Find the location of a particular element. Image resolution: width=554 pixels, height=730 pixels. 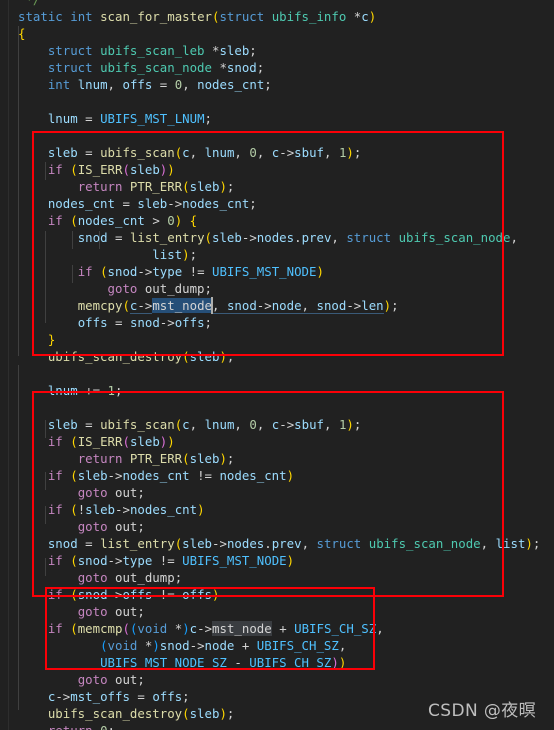

code-line: (void *)snod->node + UBIFS_CH_SZ, is located at coordinates (277, 645).